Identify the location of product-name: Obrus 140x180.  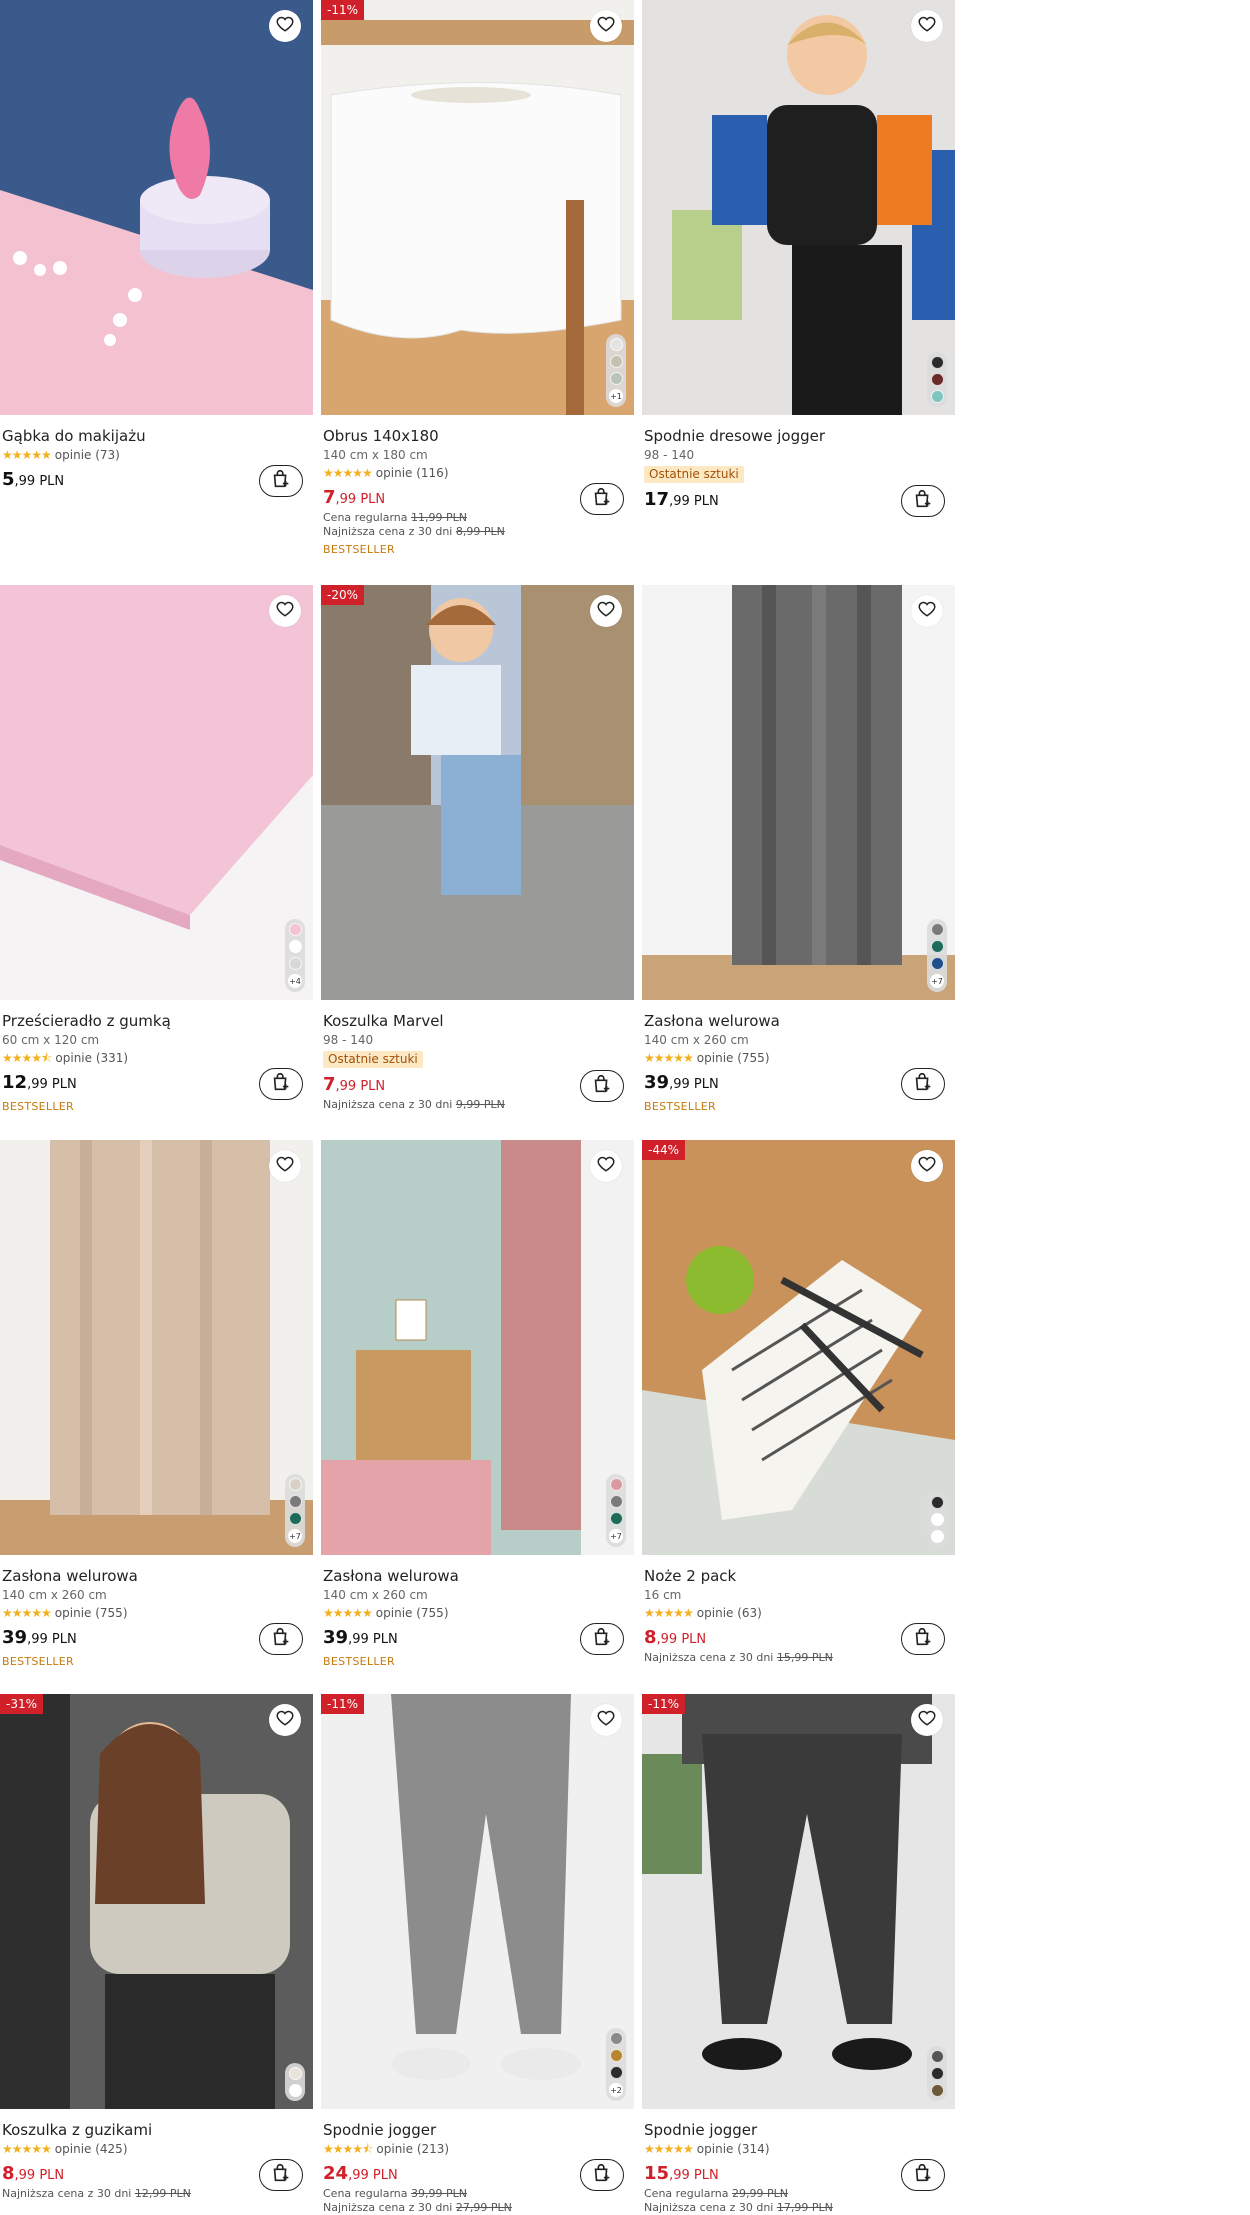
(477, 436).